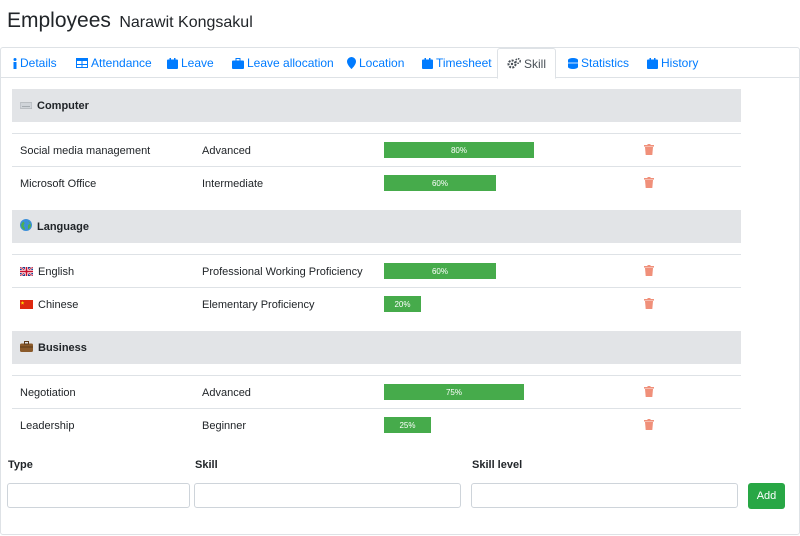 This screenshot has width=800, height=536. I want to click on tab-label: Location, so click(382, 63).